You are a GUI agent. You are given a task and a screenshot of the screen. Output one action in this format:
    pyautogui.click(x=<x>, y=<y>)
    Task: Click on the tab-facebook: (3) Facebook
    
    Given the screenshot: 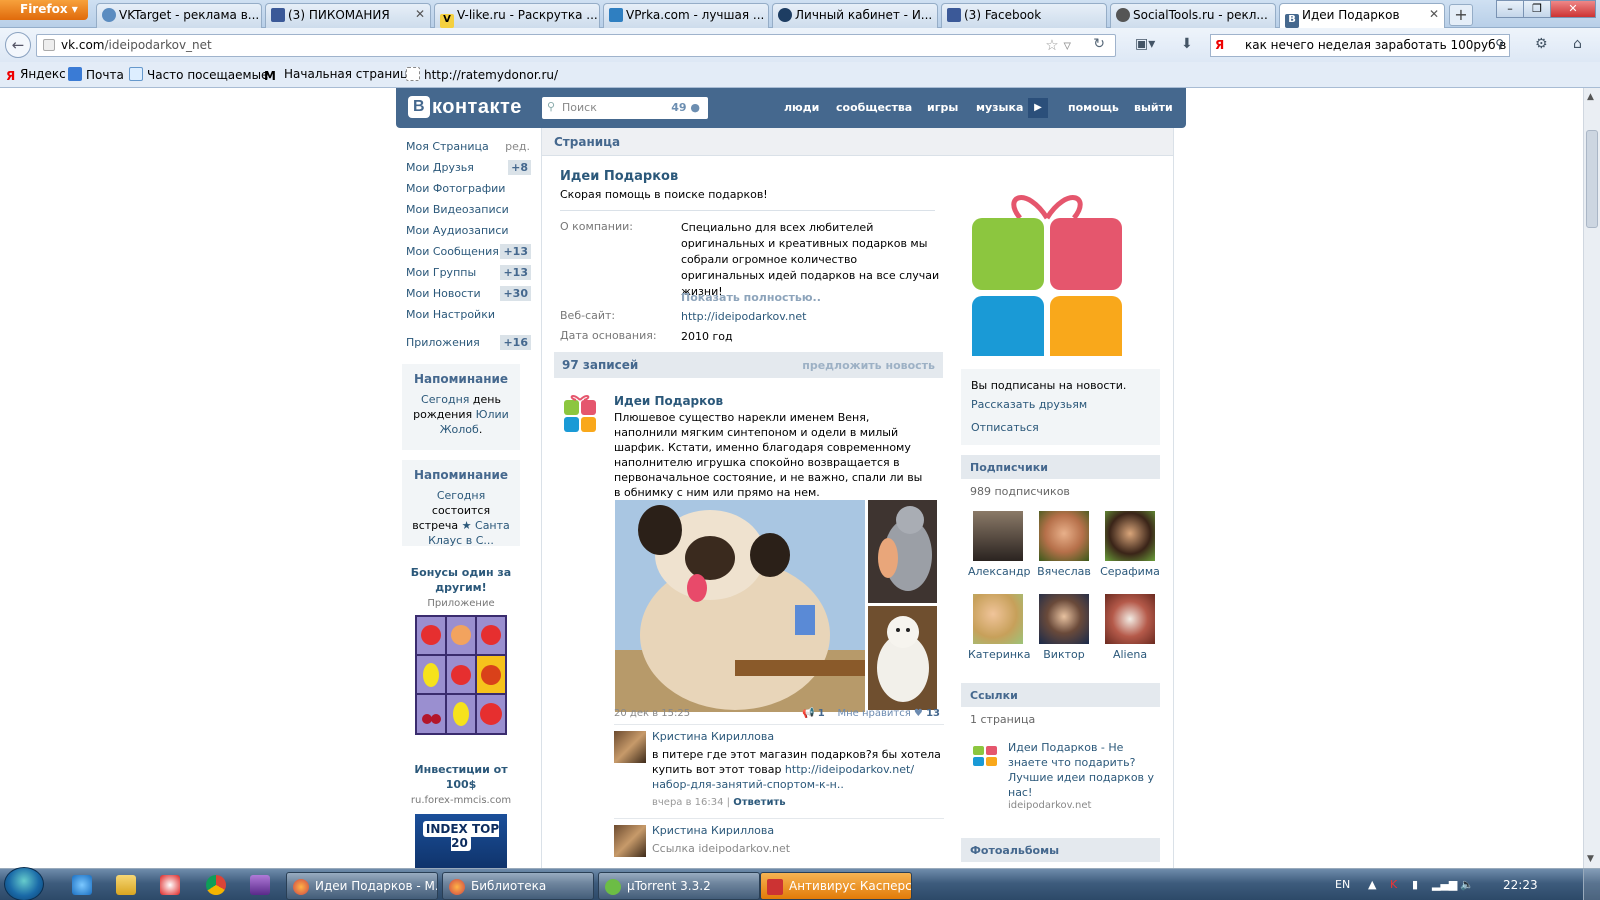 What is the action you would take?
    pyautogui.click(x=1024, y=15)
    